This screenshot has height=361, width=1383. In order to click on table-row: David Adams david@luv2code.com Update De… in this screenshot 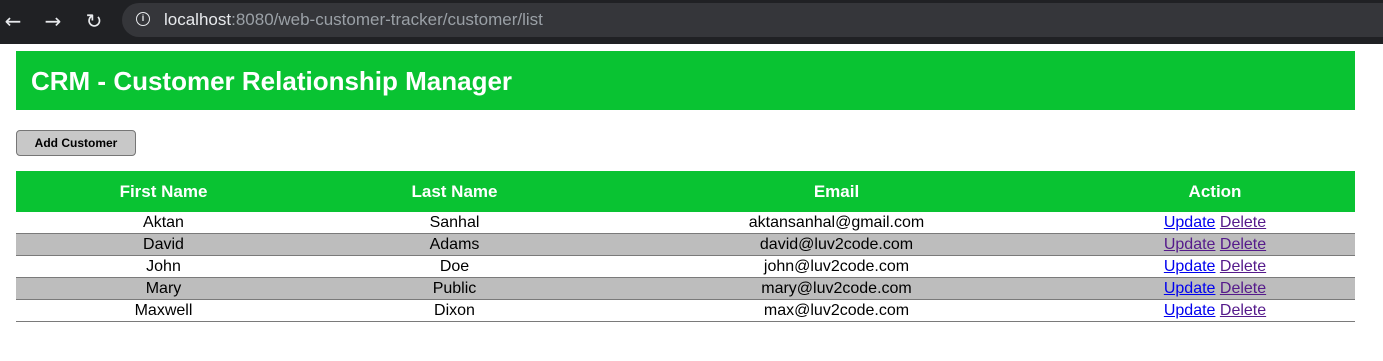, I will do `click(685, 245)`.